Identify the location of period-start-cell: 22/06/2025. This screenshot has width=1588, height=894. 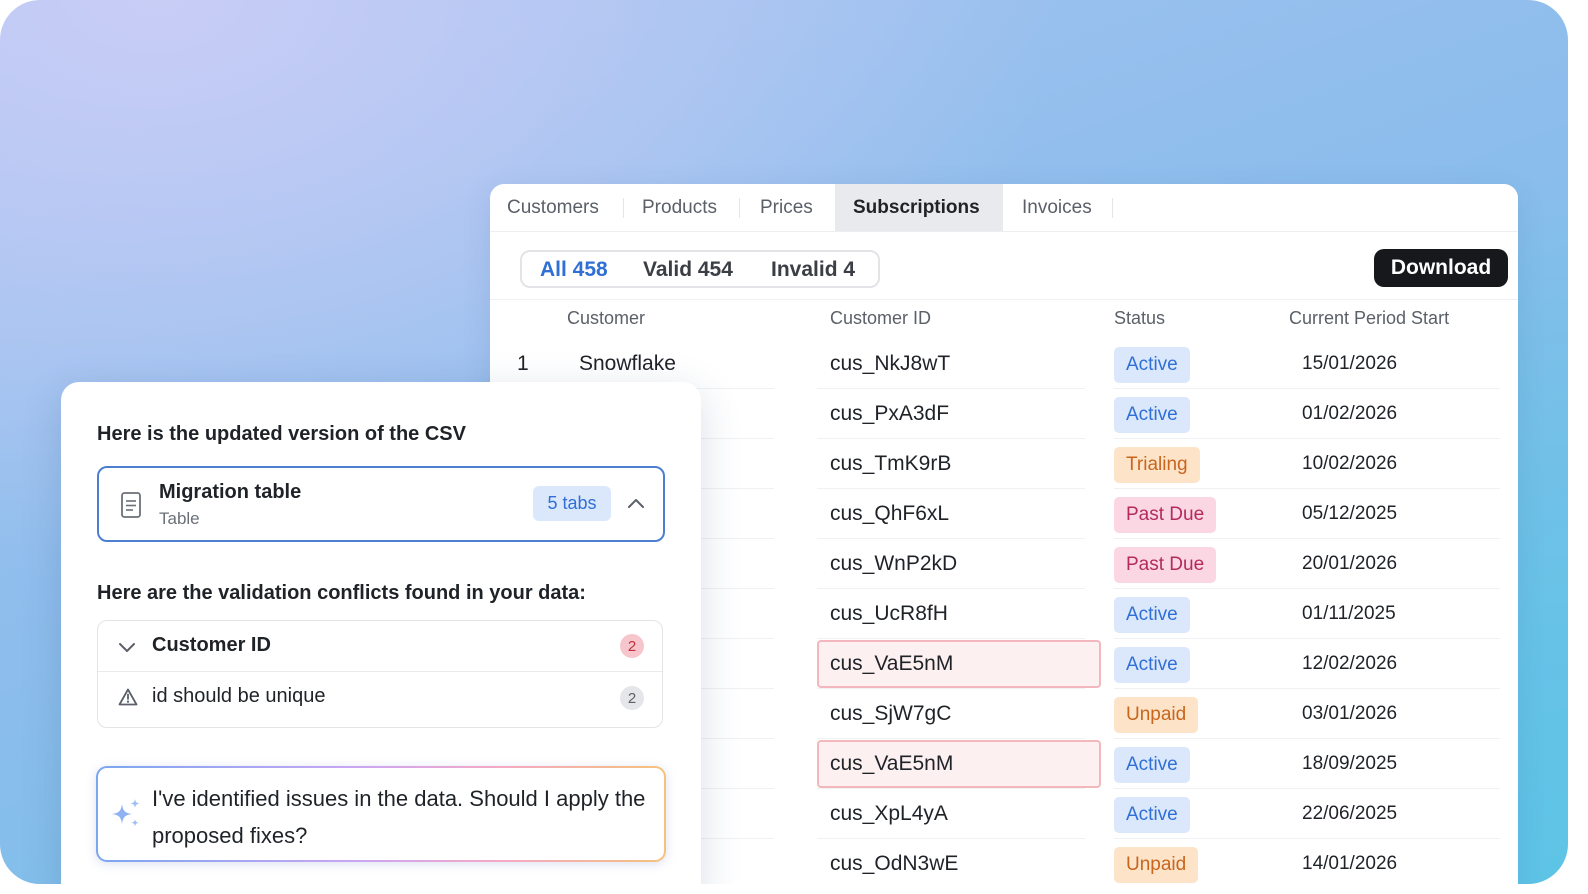
(1349, 814).